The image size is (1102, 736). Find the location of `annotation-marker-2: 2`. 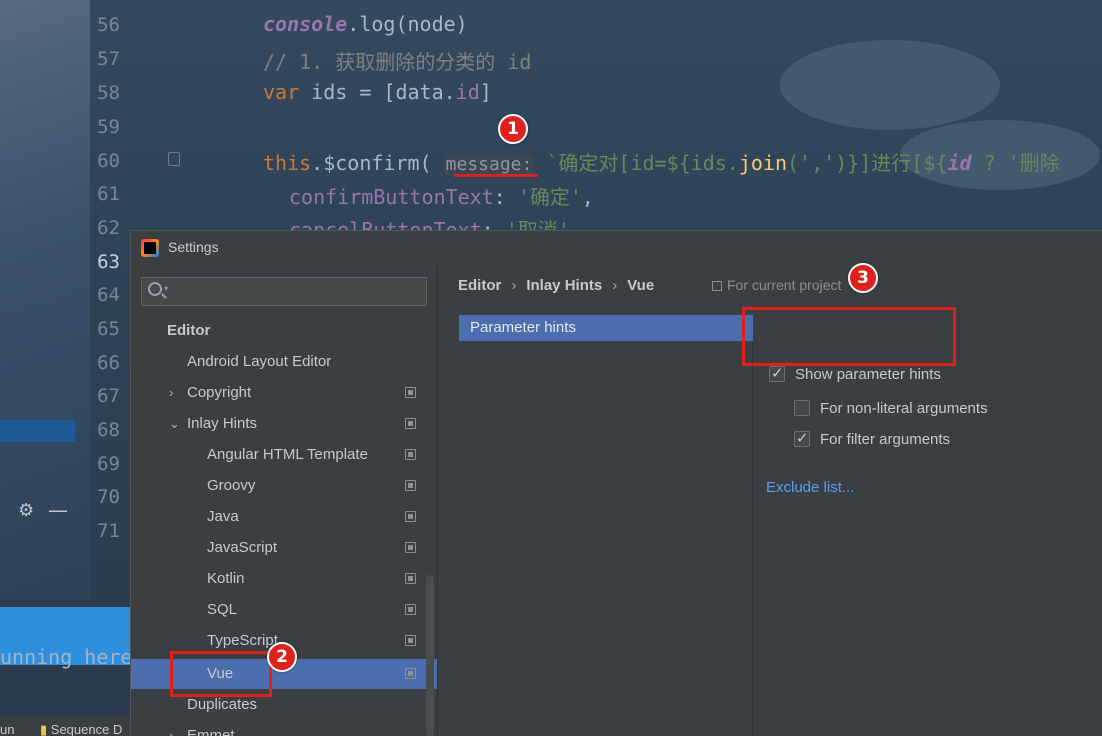

annotation-marker-2: 2 is located at coordinates (282, 657).